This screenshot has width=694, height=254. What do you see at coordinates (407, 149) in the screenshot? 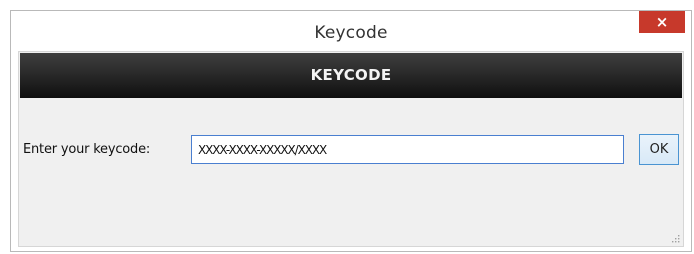
I see `keycode-input` at bounding box center [407, 149].